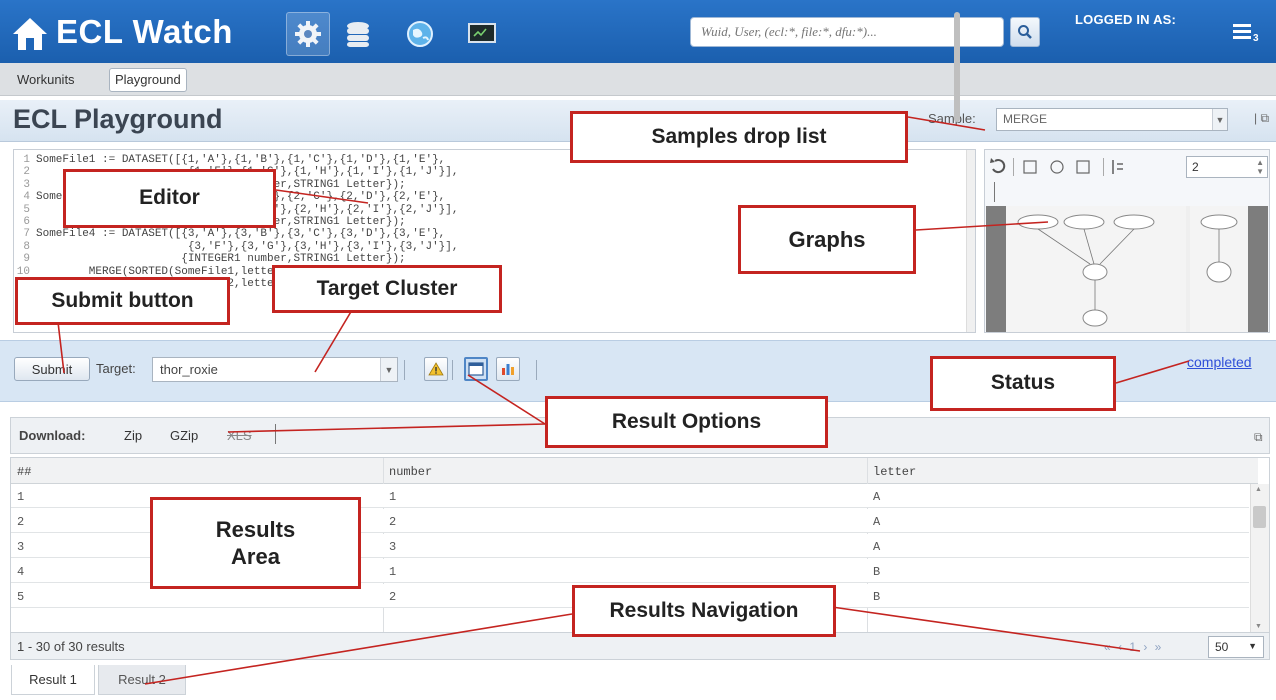 The width and height of the screenshot is (1276, 700). Describe the element at coordinates (1227, 167) in the screenshot. I see `graph-depth-input: 2 ▲ ▼` at that location.